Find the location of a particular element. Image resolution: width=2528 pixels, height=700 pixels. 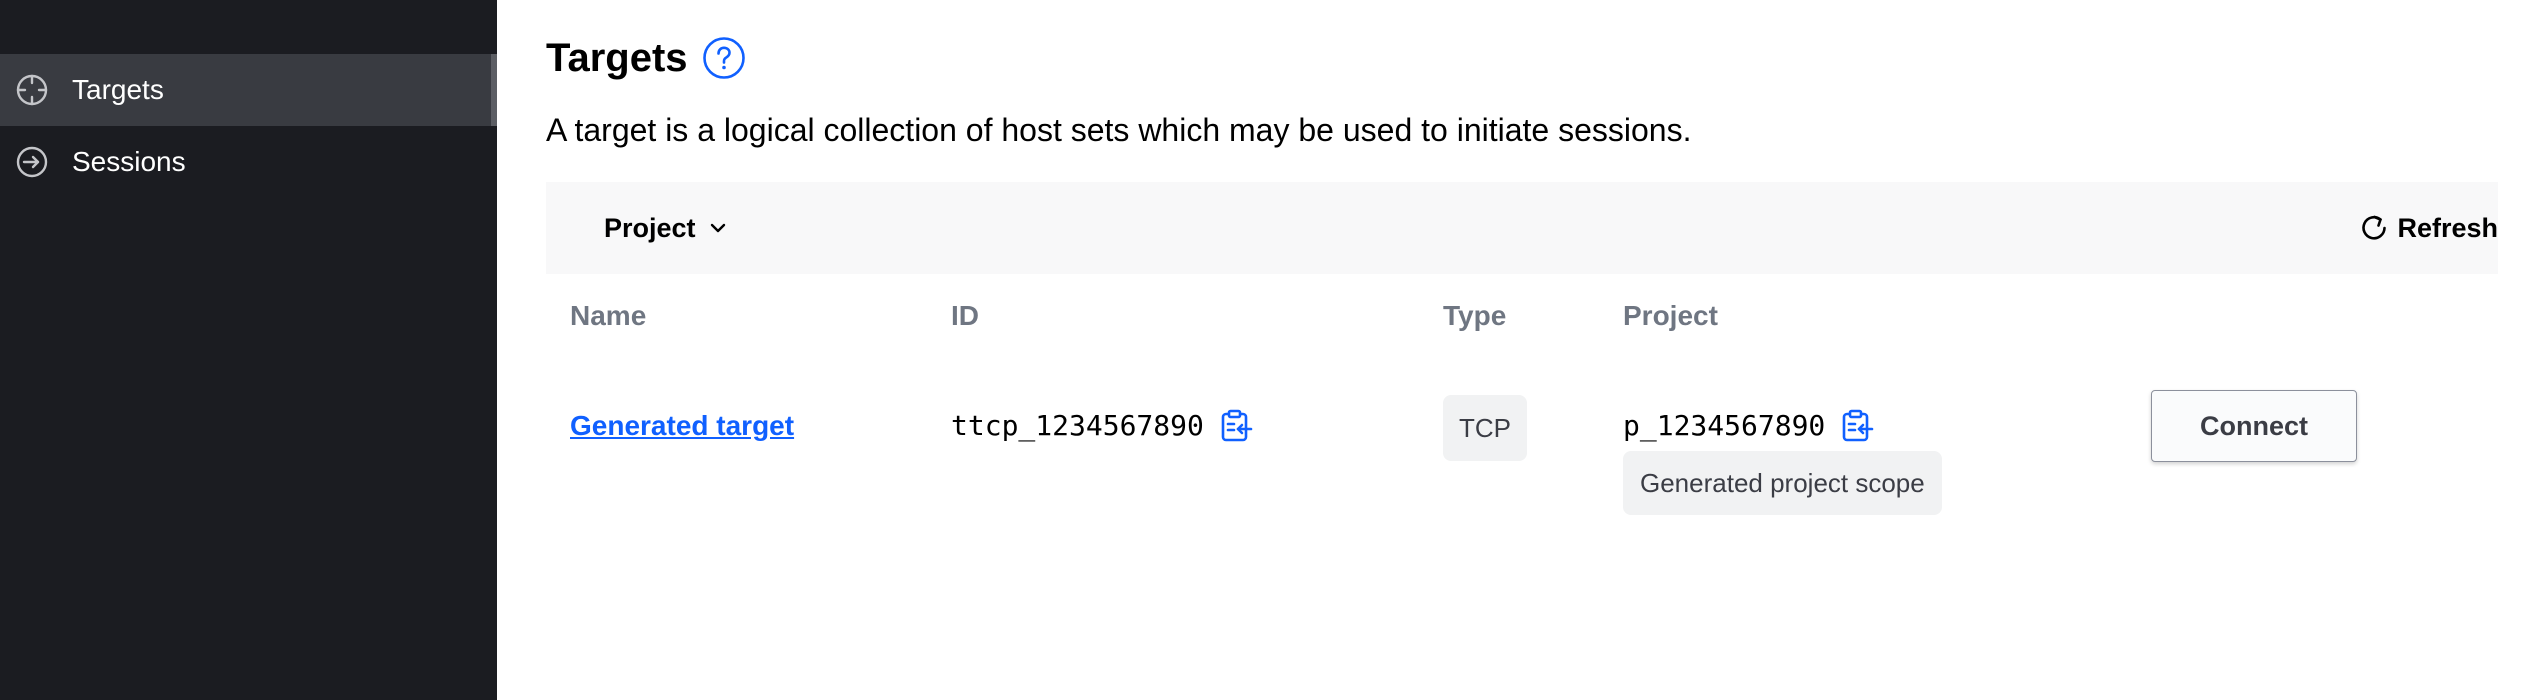

target-name-link: Generated target is located at coordinates (682, 426).